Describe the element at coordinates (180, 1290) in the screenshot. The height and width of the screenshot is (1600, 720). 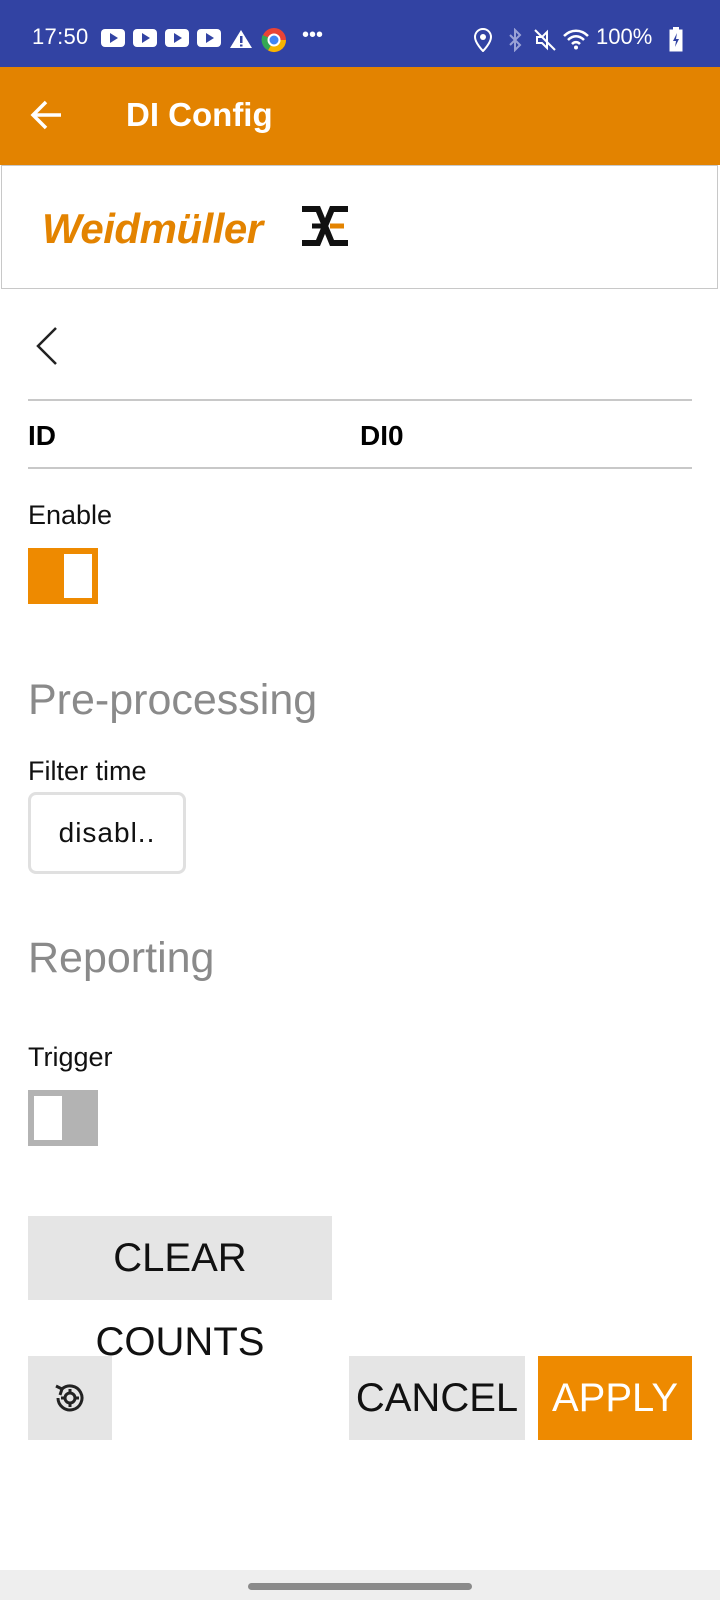
I see `clear-counts-button: CLEAR COUNTS` at that location.